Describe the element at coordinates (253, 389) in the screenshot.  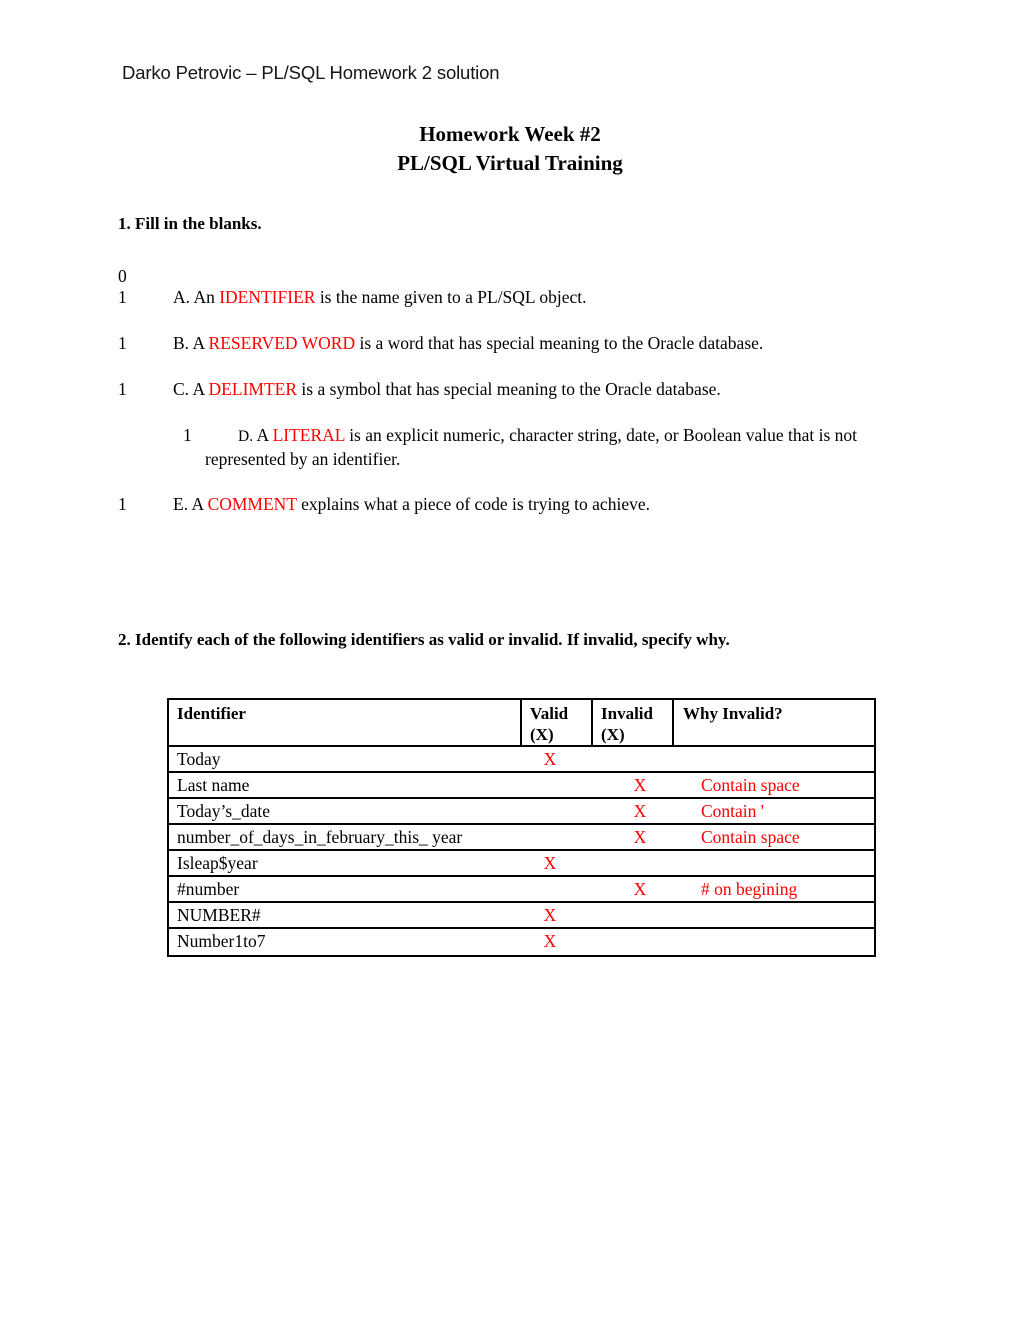
I see `blank-item-c-answer: DELIMTER` at that location.